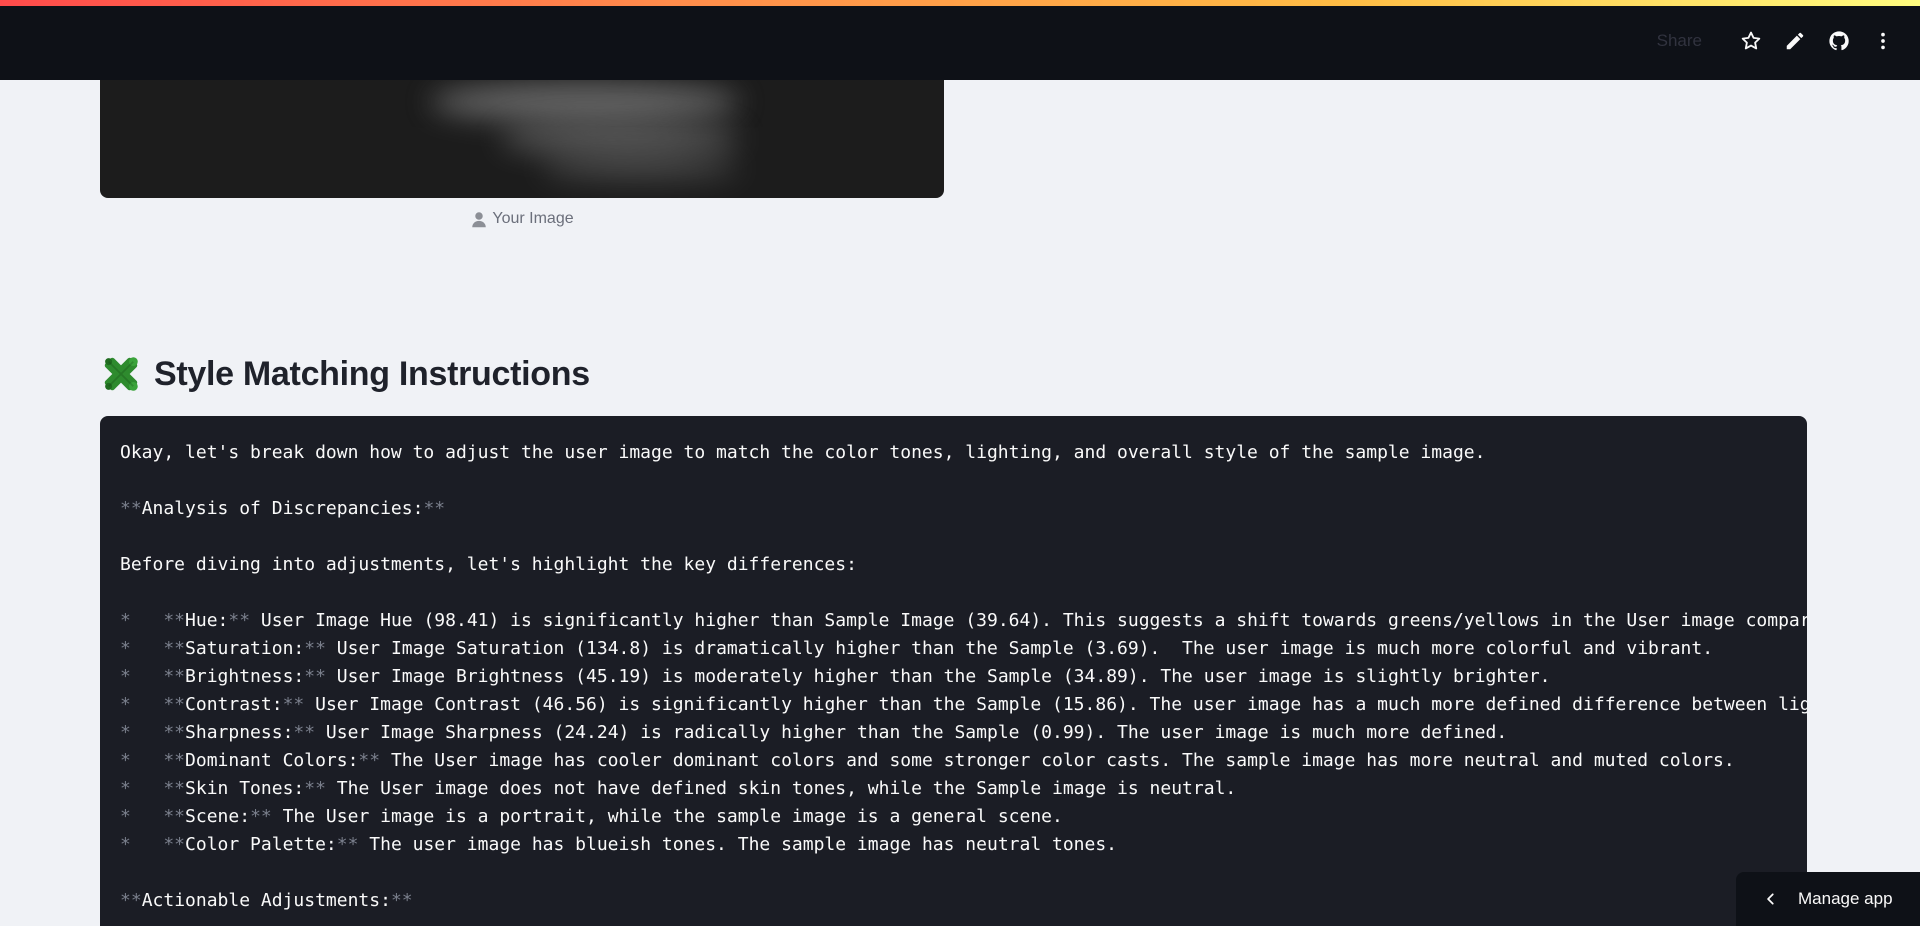 The image size is (1920, 926). Describe the element at coordinates (960, 40) in the screenshot. I see `app-header: Share` at that location.